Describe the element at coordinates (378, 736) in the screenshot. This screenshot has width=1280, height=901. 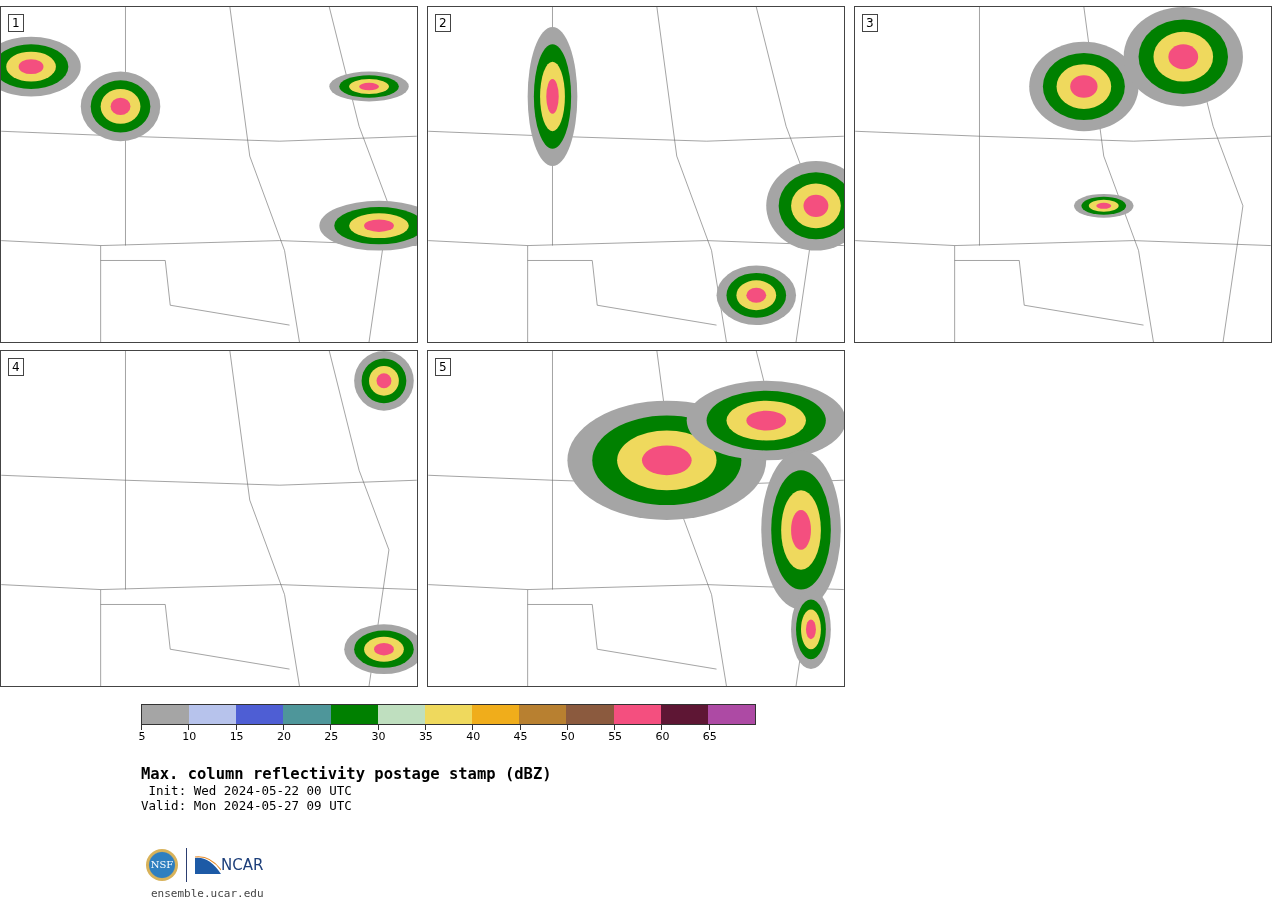
I see `tick-label: 30` at that location.